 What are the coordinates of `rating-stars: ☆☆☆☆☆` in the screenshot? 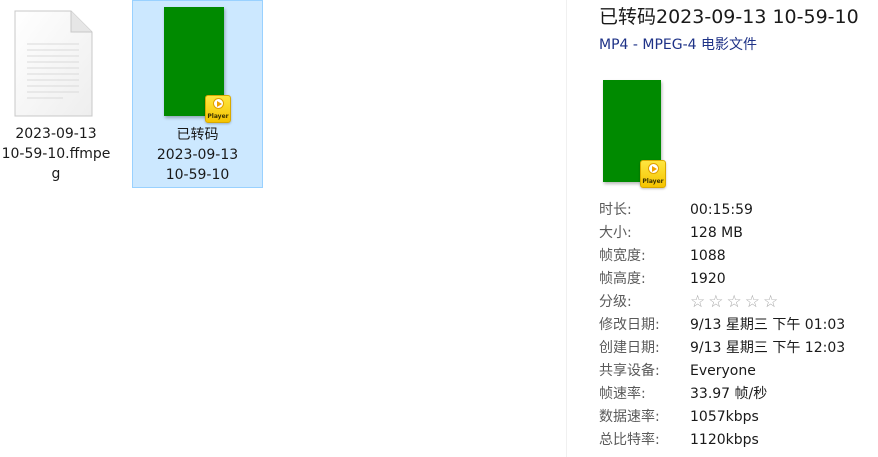 It's located at (735, 302).